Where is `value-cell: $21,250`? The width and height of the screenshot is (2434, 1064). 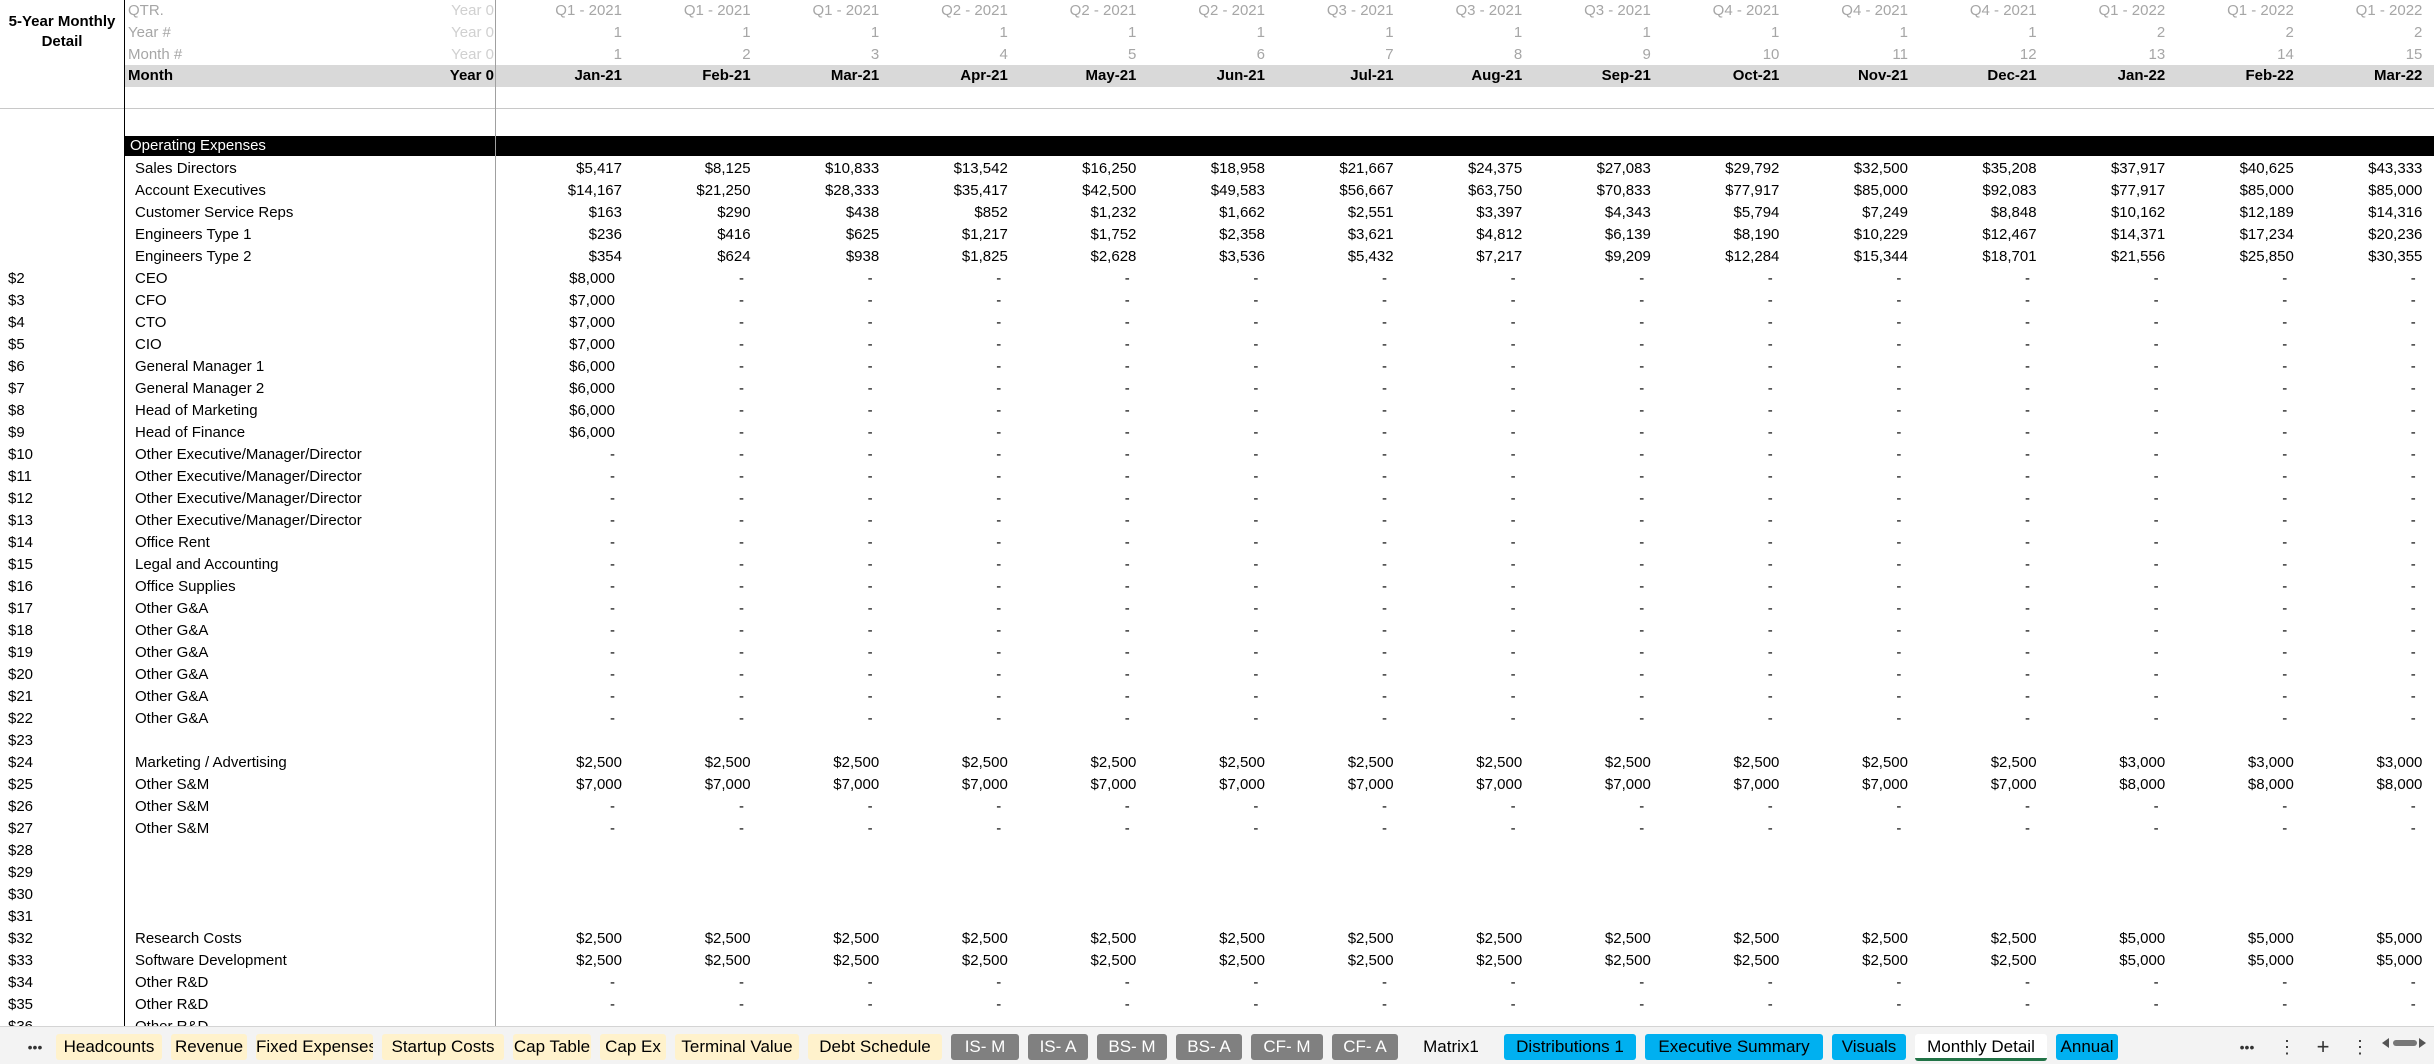
value-cell: $21,250 is located at coordinates (695, 191).